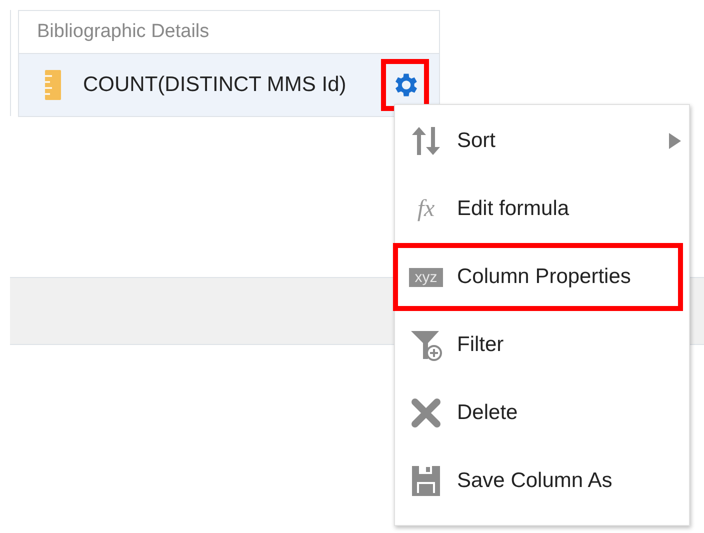  What do you see at coordinates (426, 481) in the screenshot?
I see `save-icon` at bounding box center [426, 481].